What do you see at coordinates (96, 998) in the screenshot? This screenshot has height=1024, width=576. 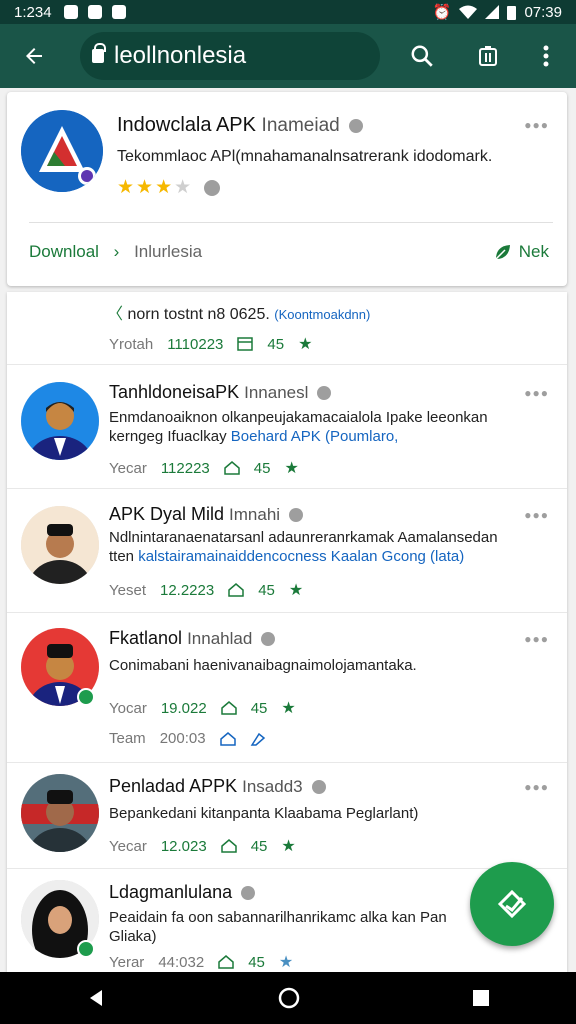 I see `nav-back-button` at bounding box center [96, 998].